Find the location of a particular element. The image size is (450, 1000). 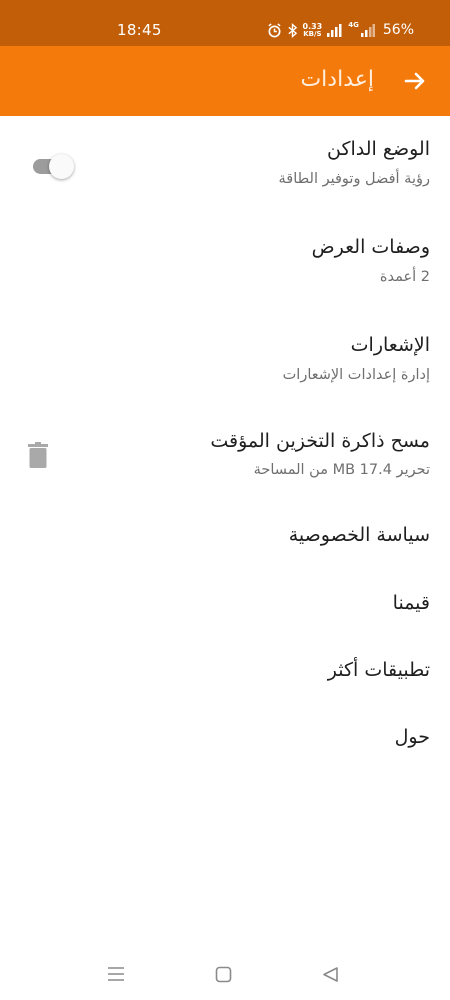

setting-about: حول is located at coordinates (225, 735).